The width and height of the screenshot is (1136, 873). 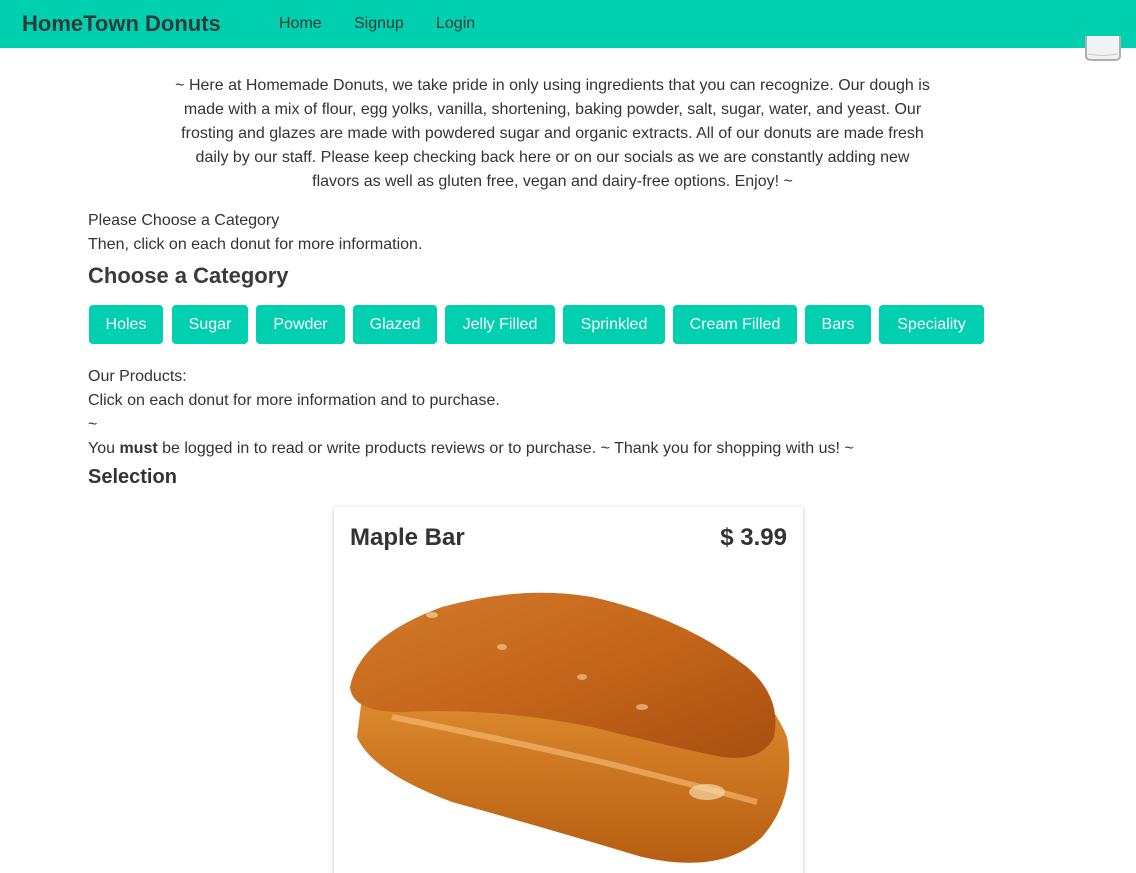 What do you see at coordinates (568, 24) in the screenshot?
I see `navbar: HomeTown Donuts Home Signup Login` at bounding box center [568, 24].